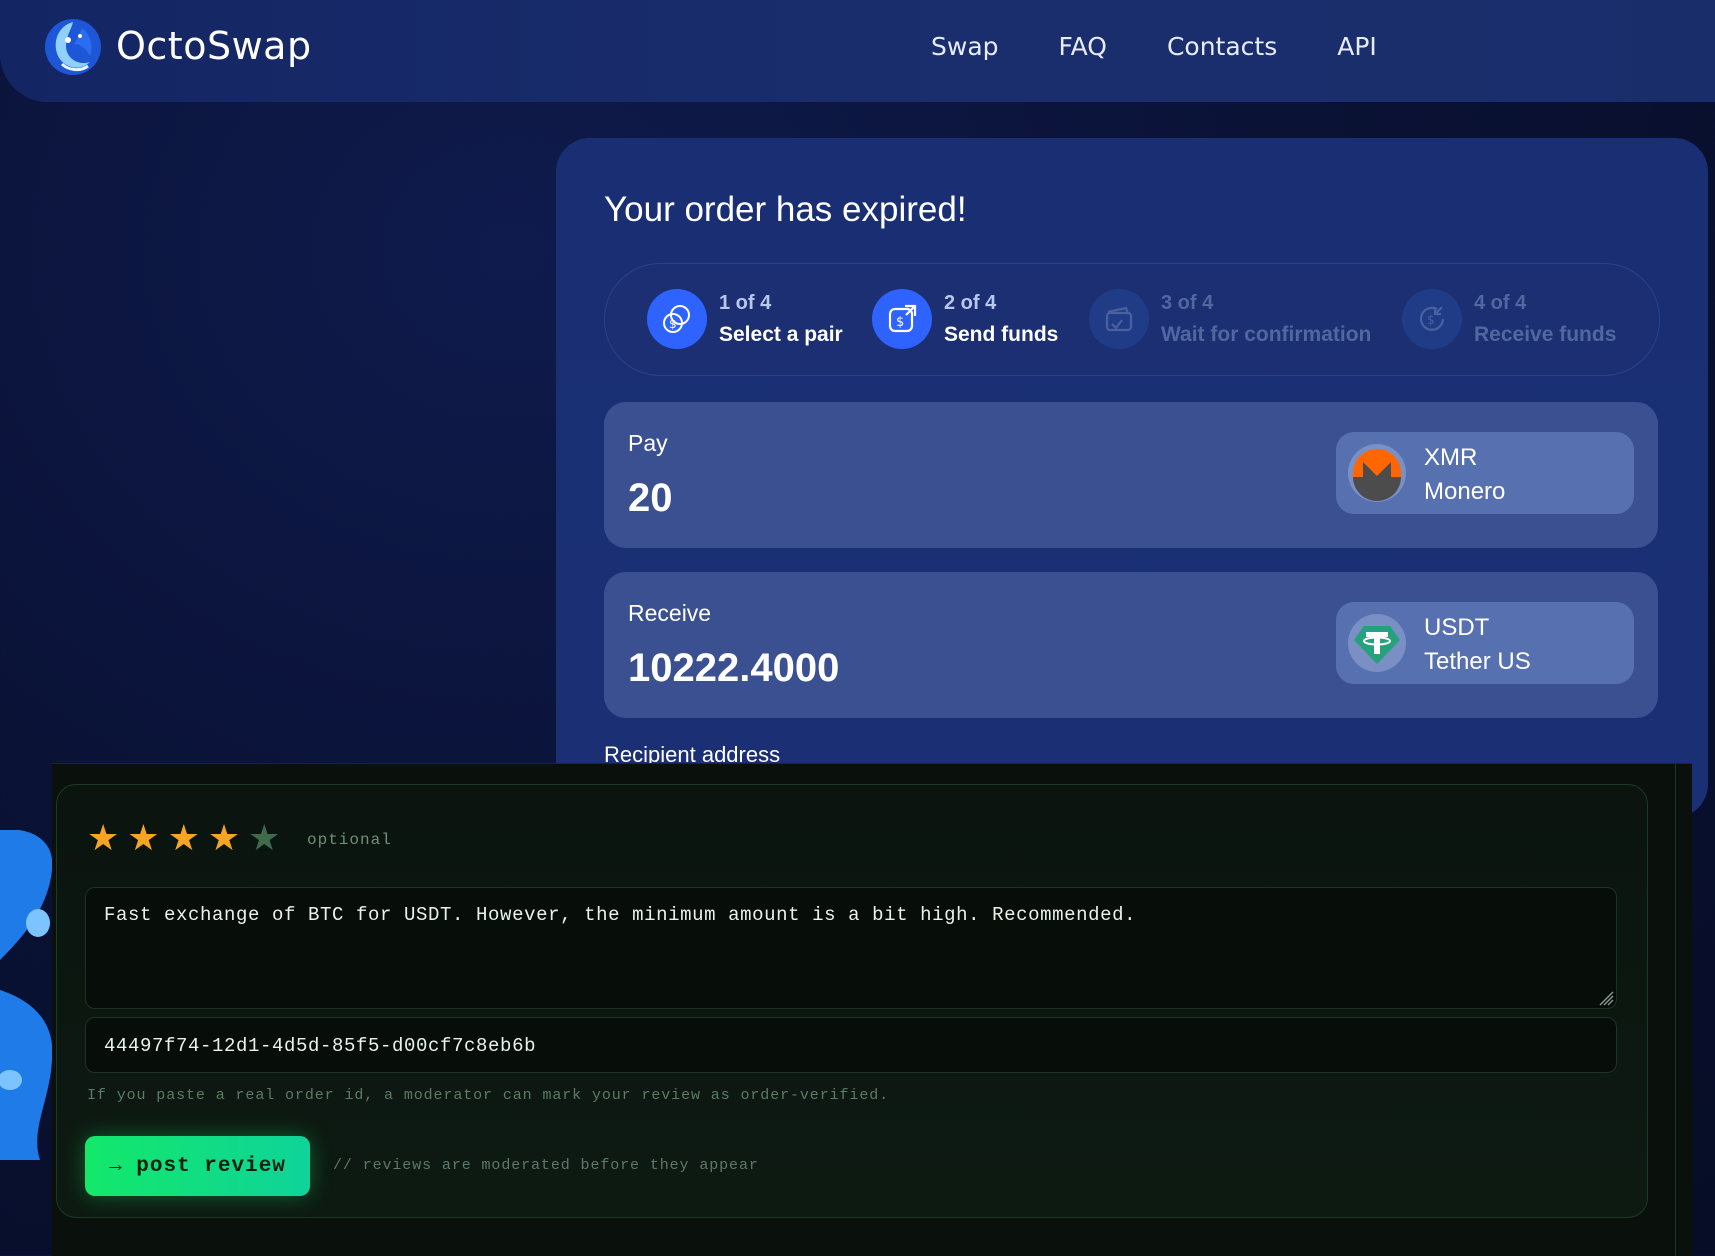 Image resolution: width=1715 pixels, height=1256 pixels. I want to click on send-funds-icon: $, so click(902, 319).